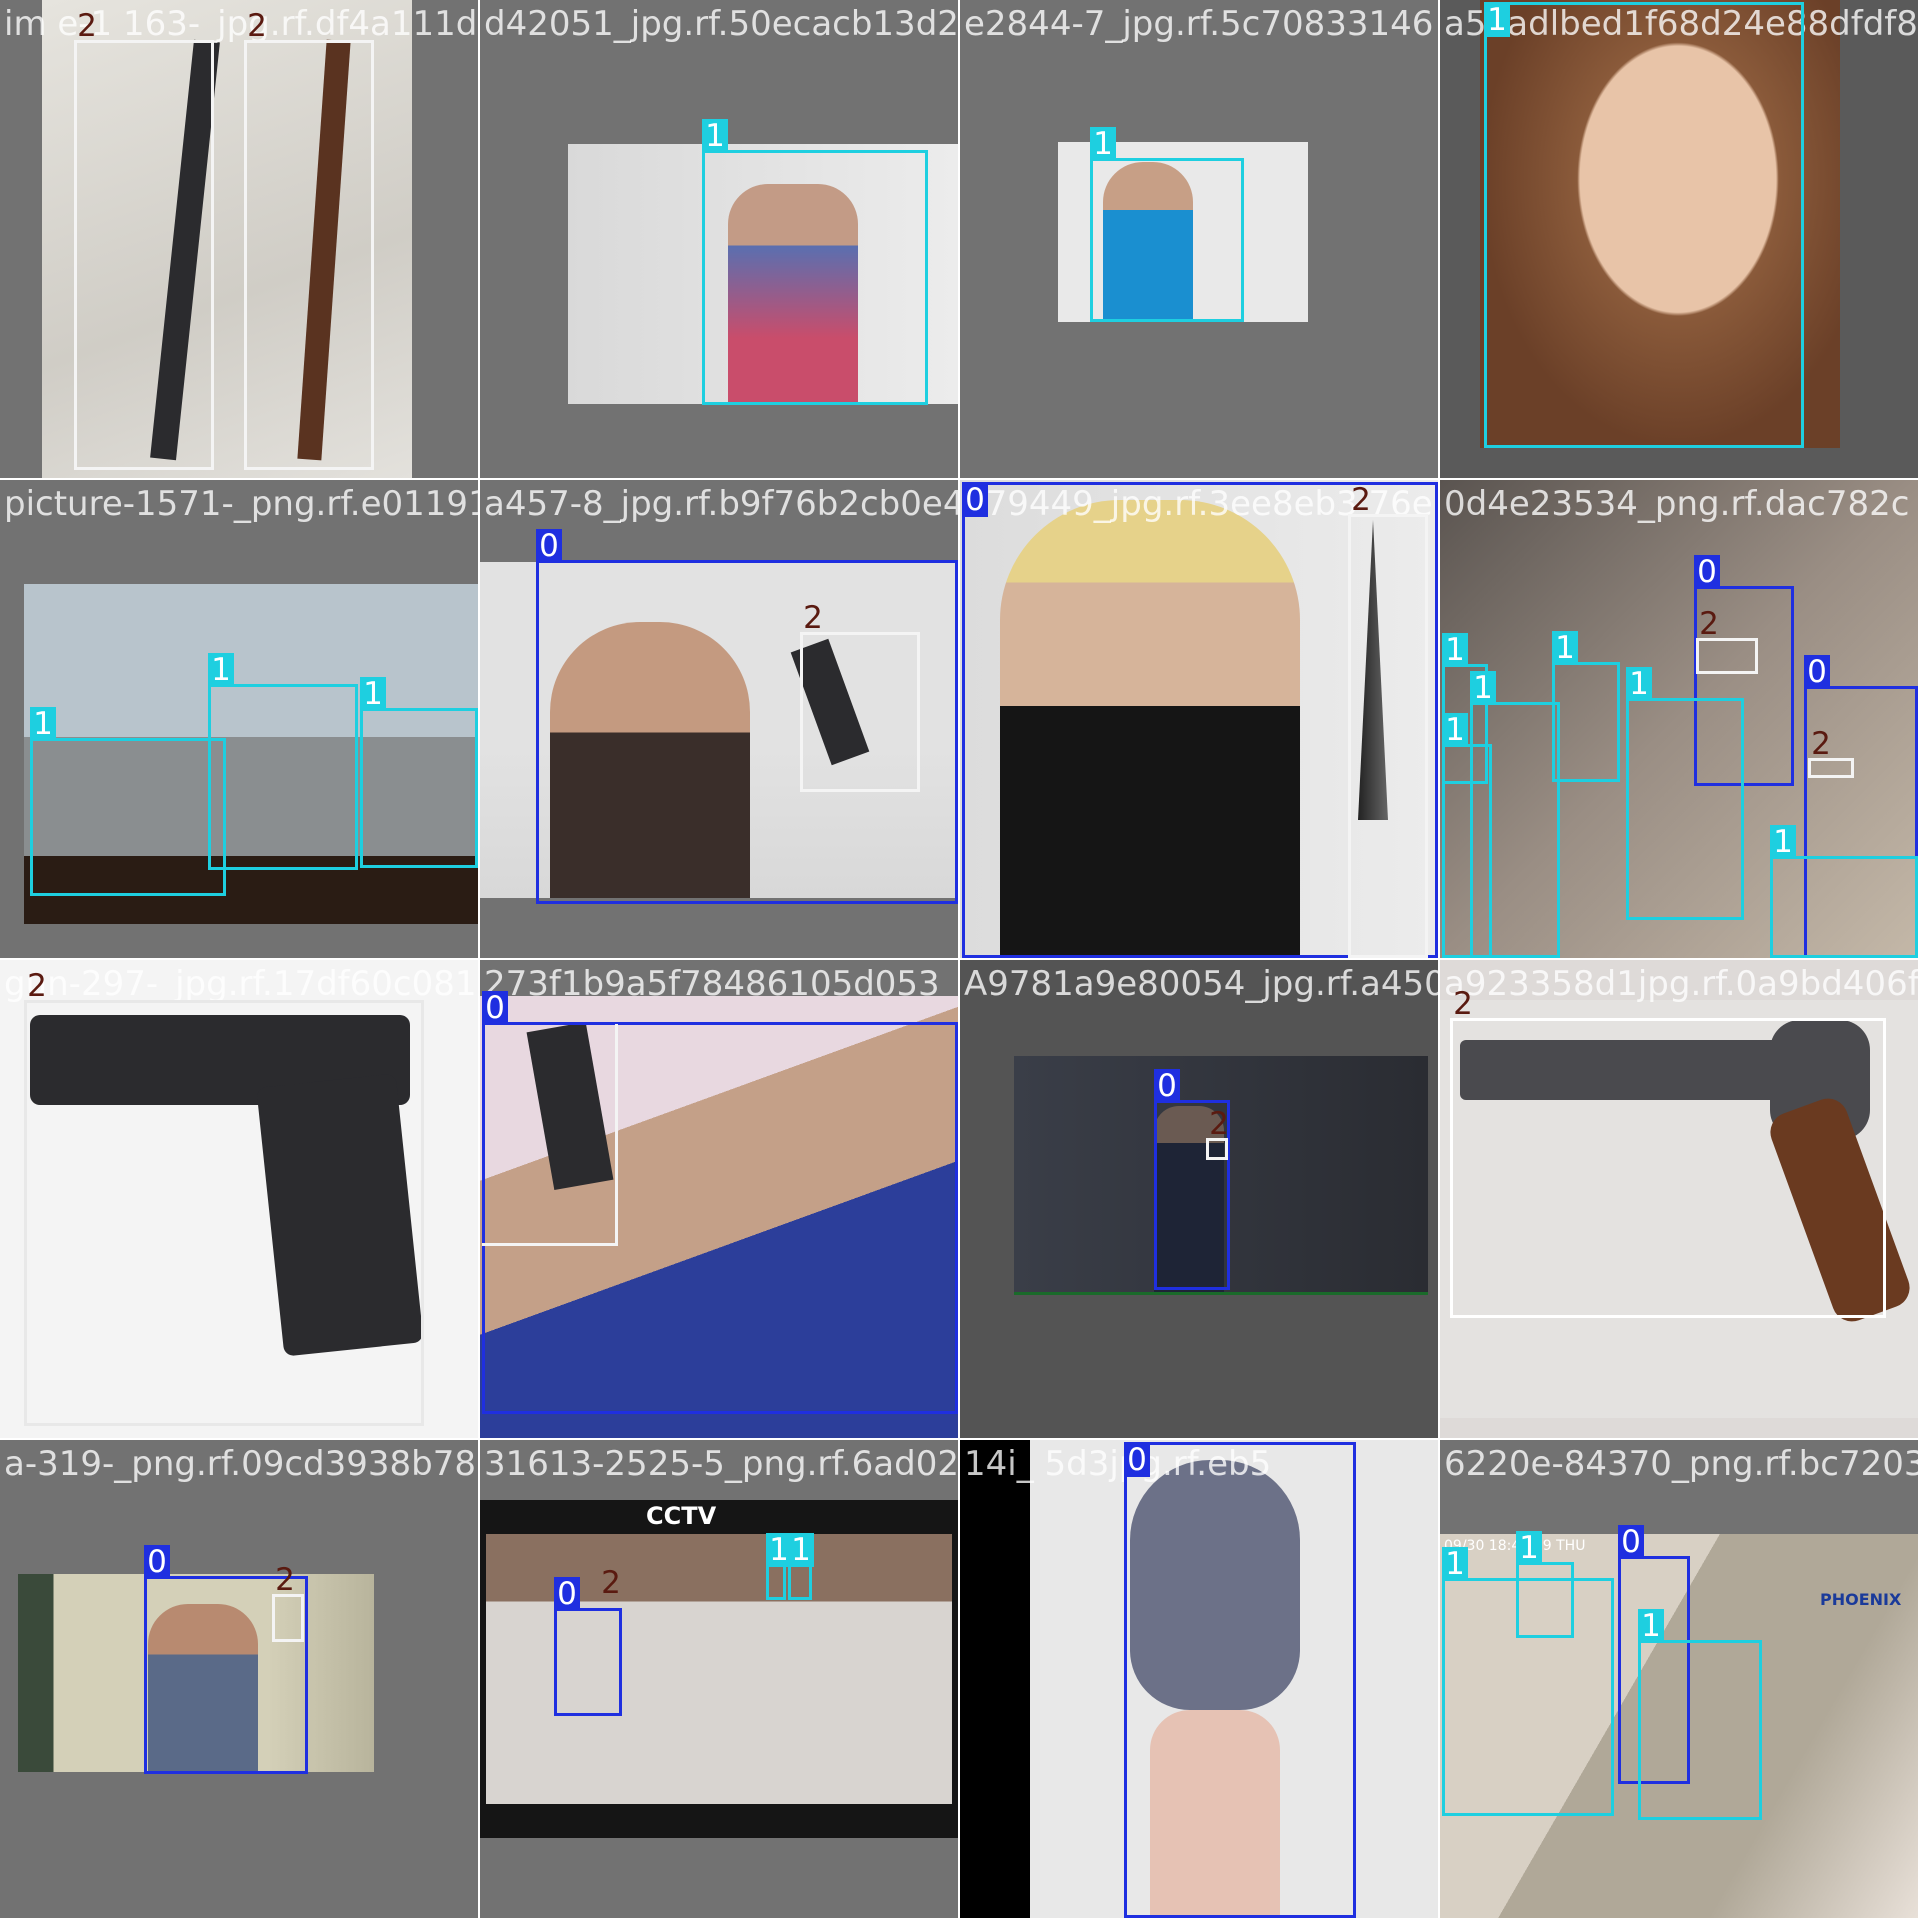 The height and width of the screenshot is (1920, 1920). I want to click on tile-man-with-book: d42051_jpg.rf.50ecacb13d29 1, so click(719, 239).